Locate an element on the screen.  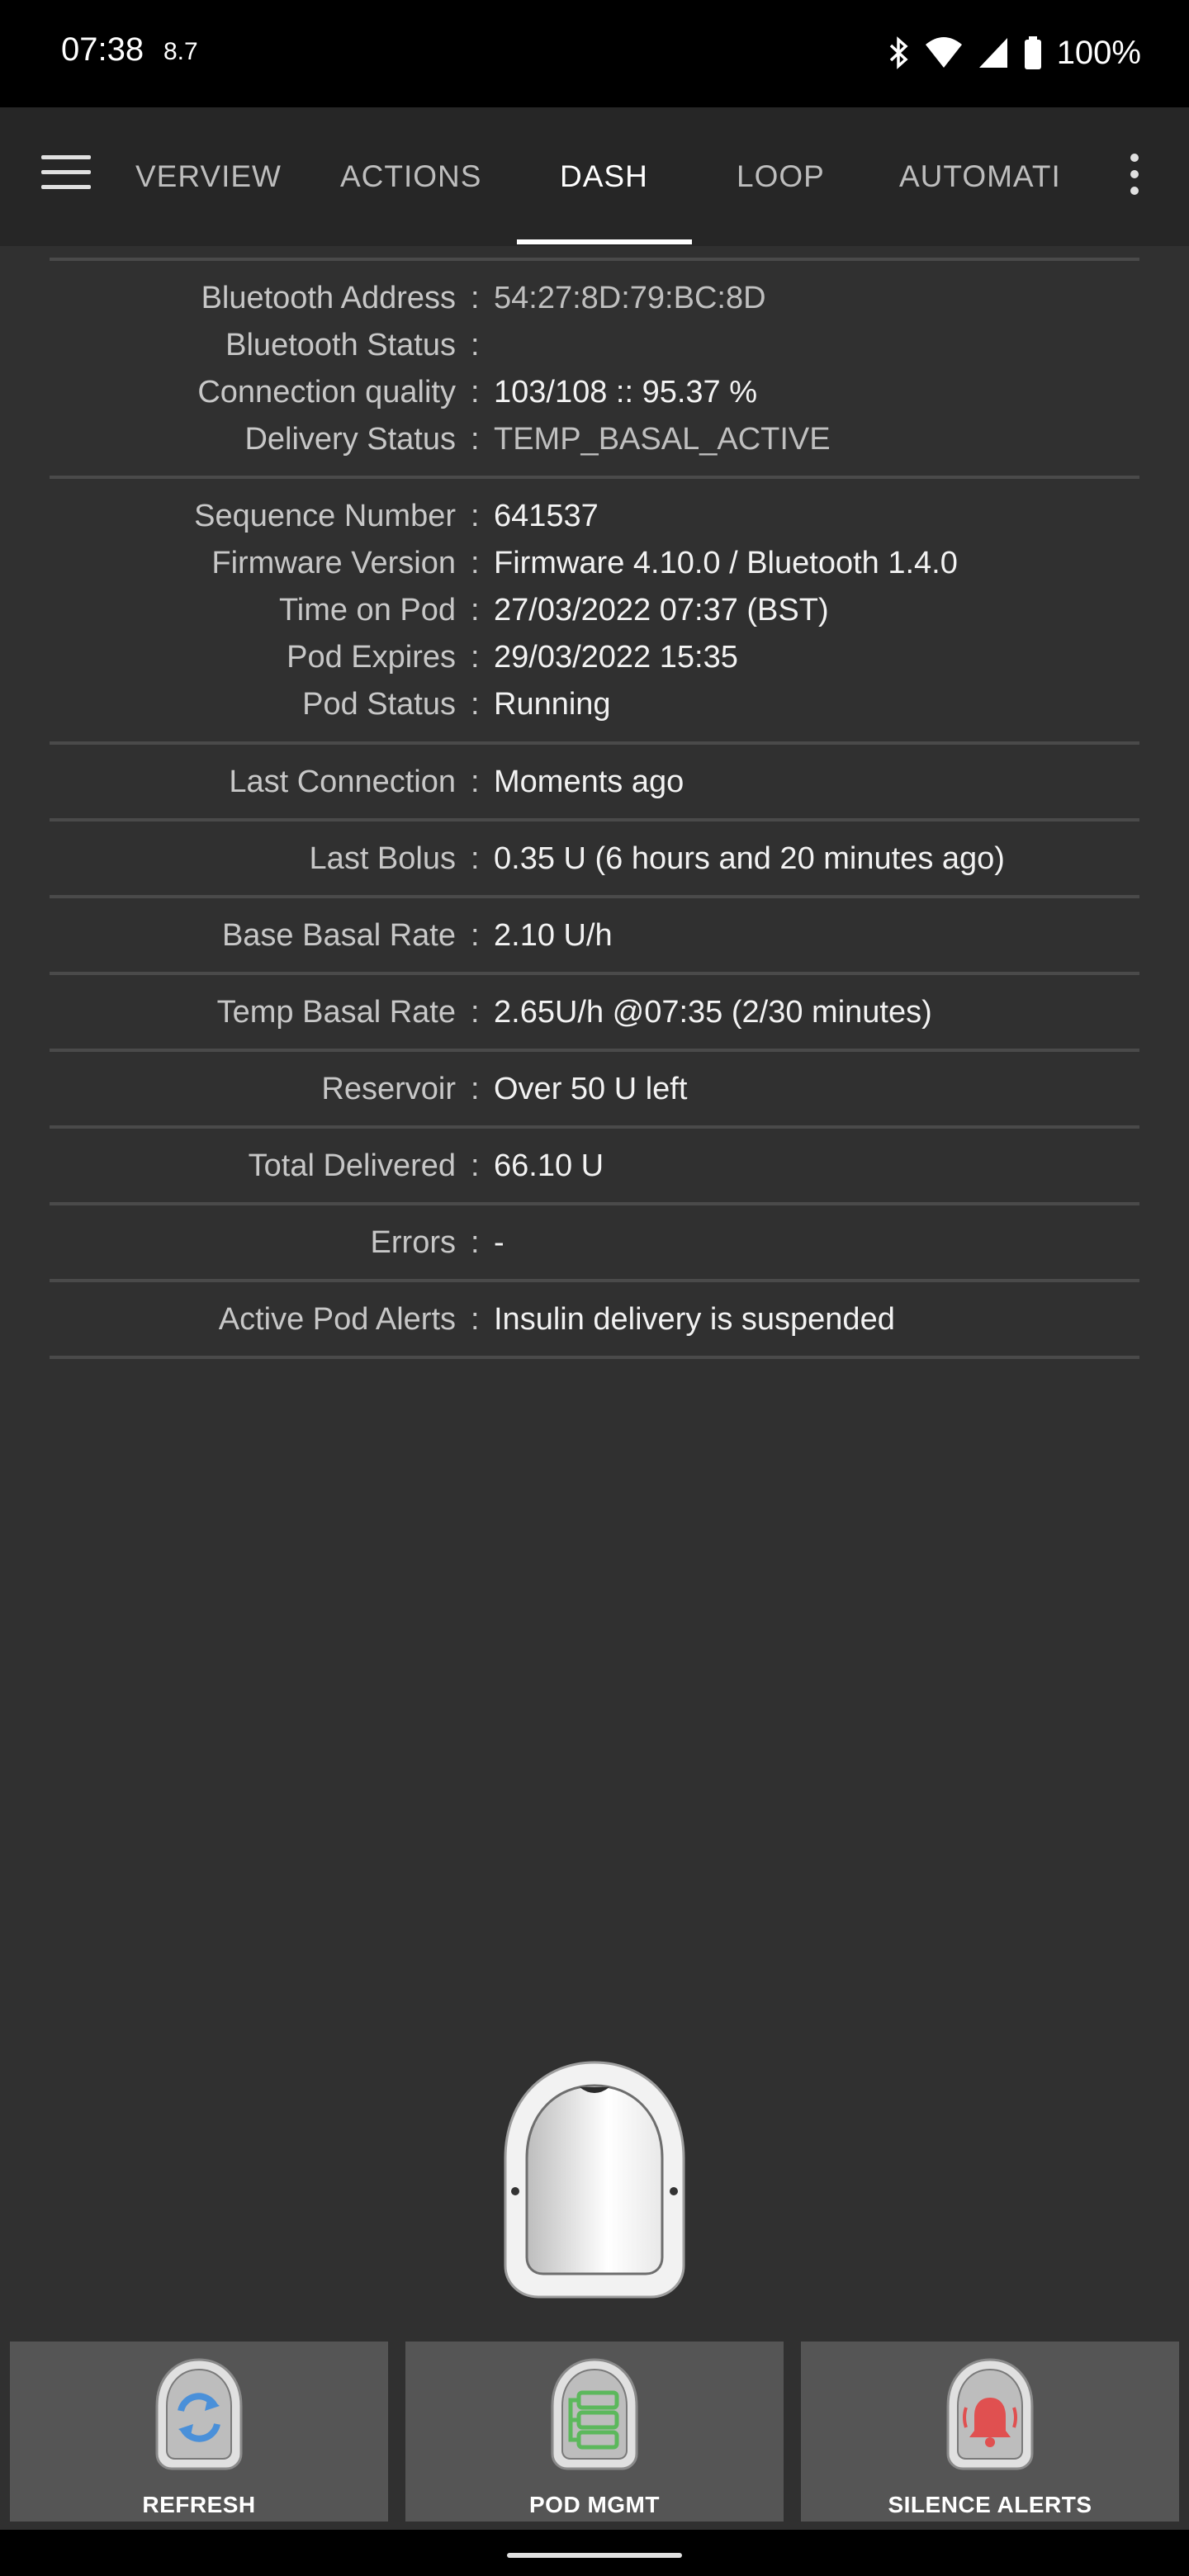
field-value: 54:27:8D:79:BC:8D is located at coordinates (630, 298).